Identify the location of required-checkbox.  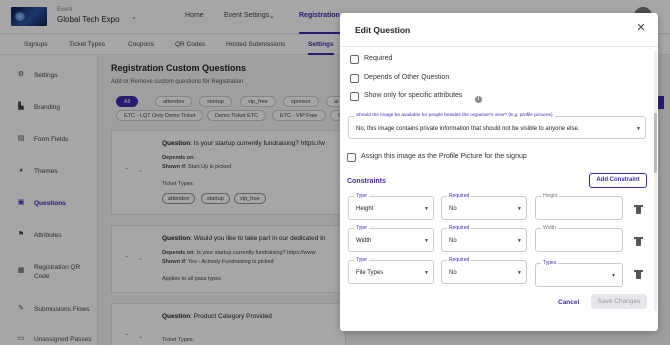
(354, 59).